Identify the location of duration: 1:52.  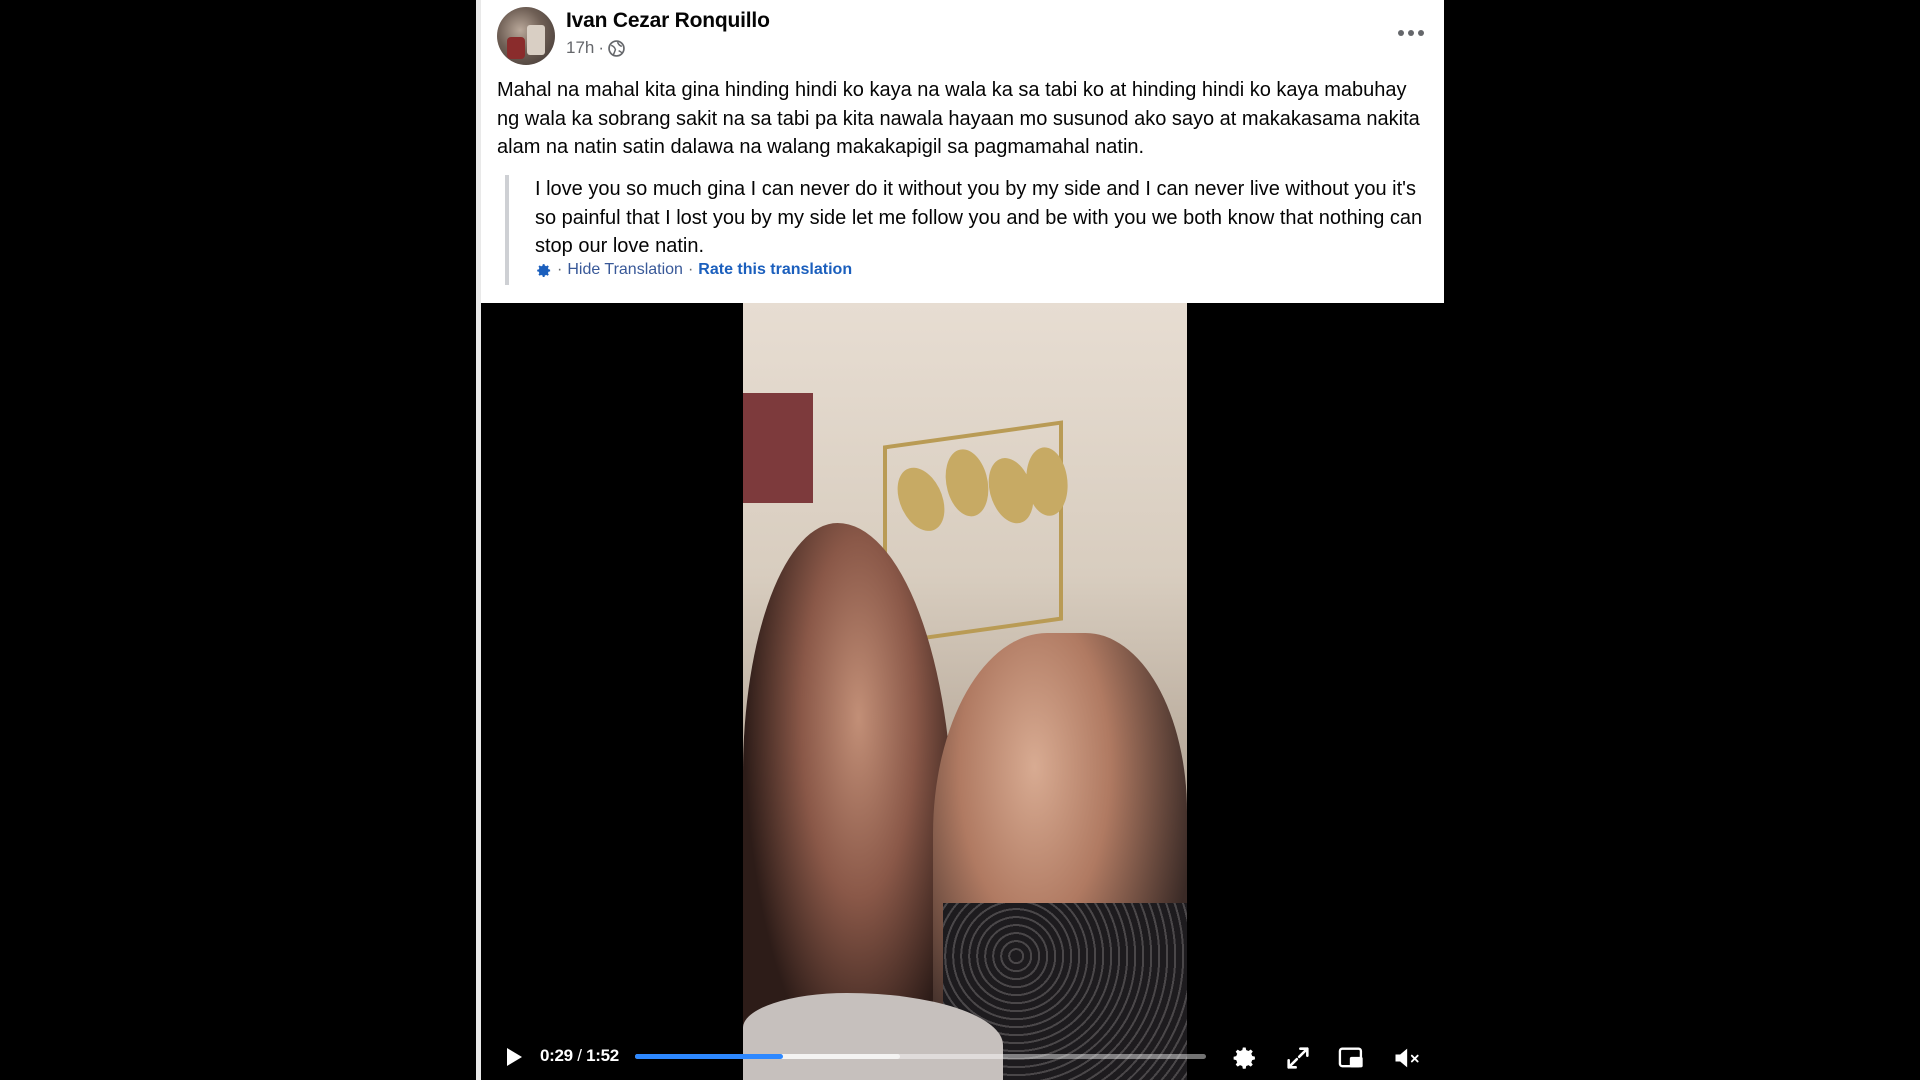
(602, 1055).